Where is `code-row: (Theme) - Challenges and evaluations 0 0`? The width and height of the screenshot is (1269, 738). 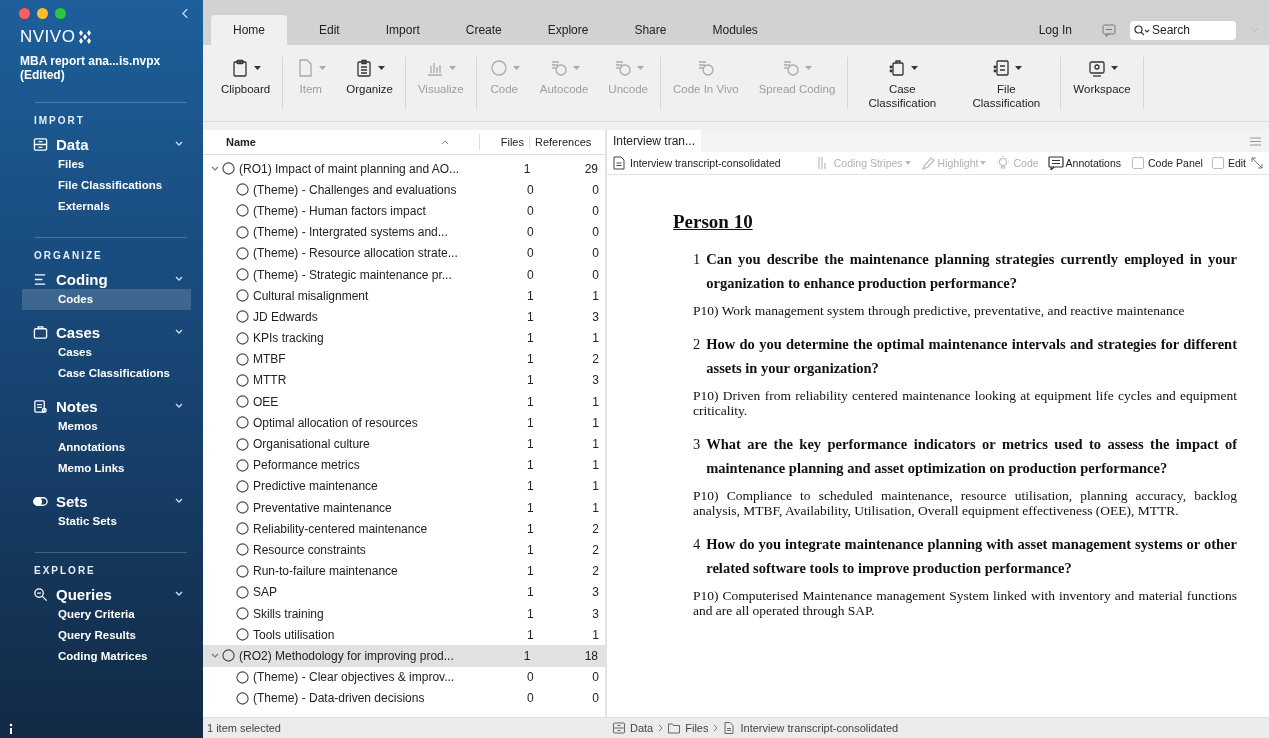
code-row: (Theme) - Challenges and evaluations 0 0 is located at coordinates (404, 190).